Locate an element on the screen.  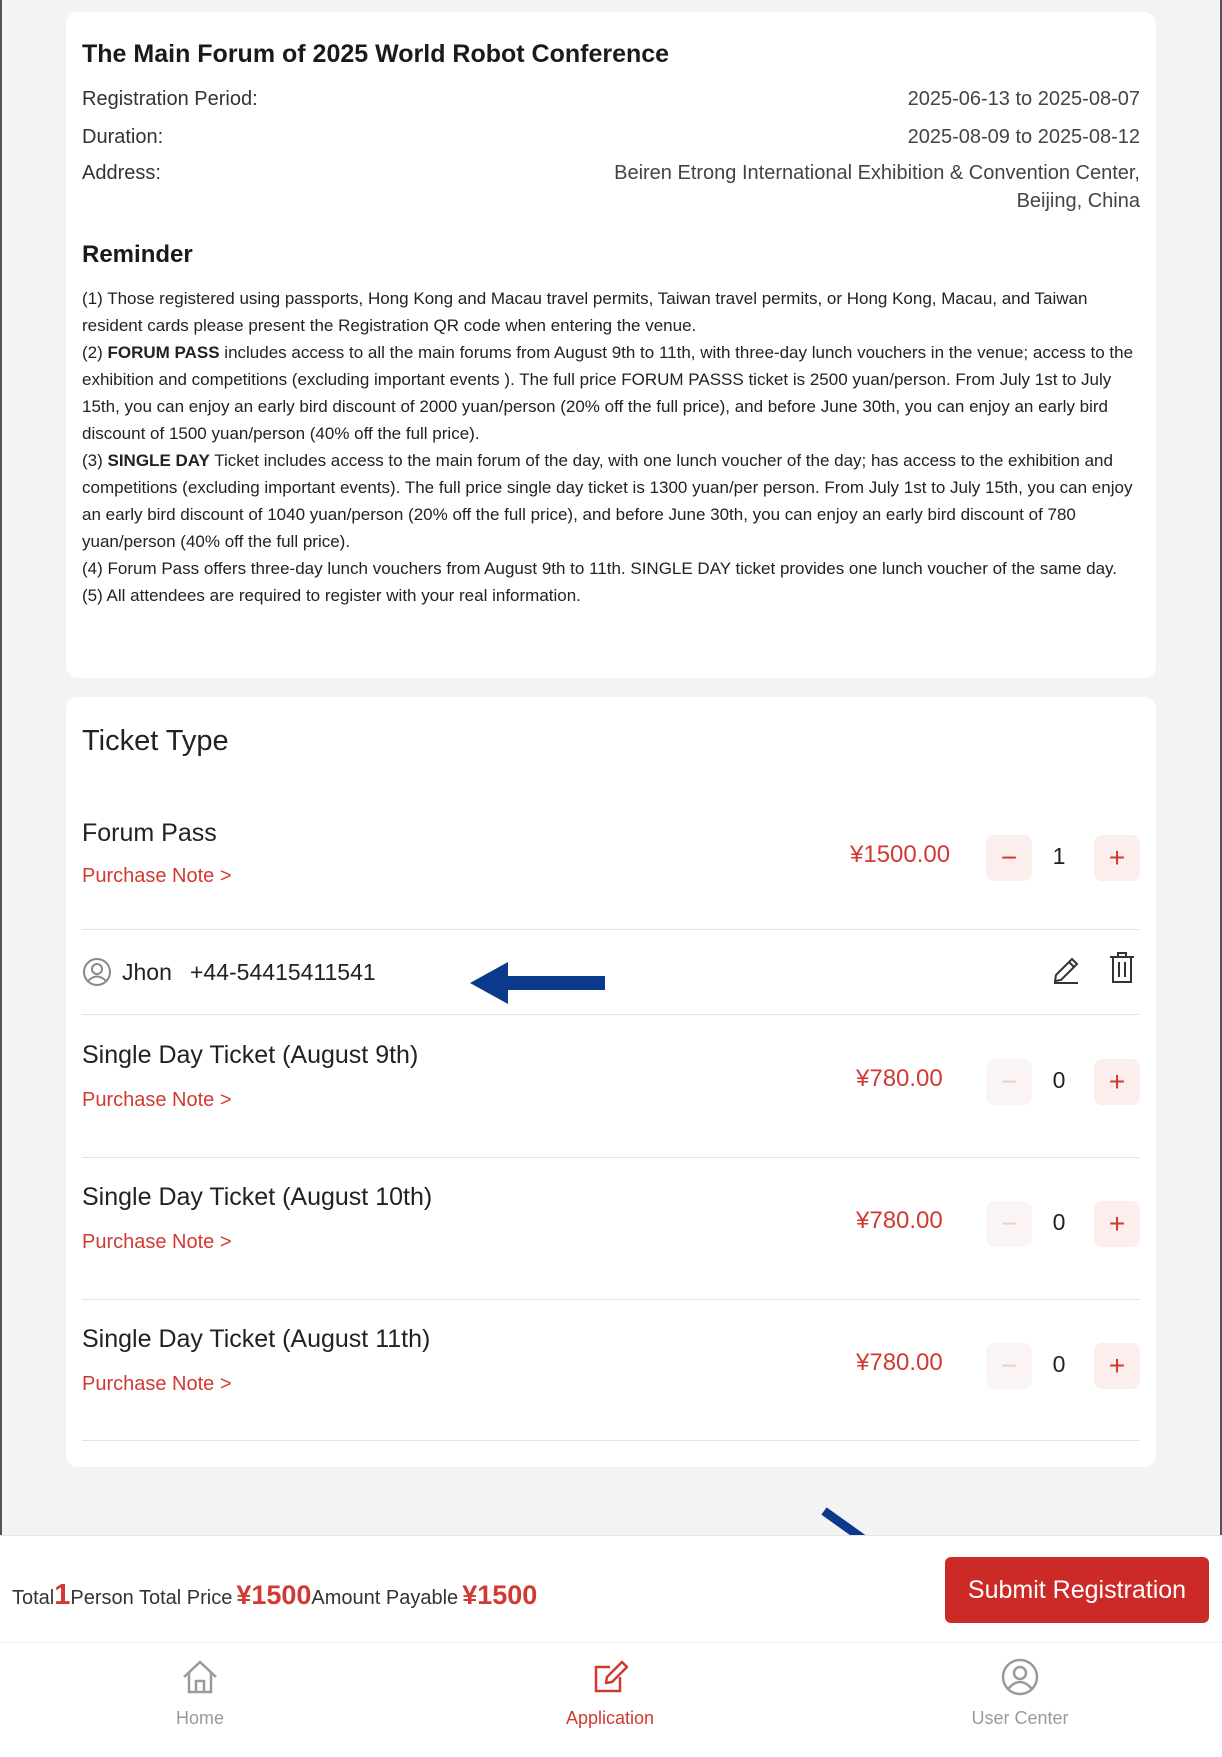
ticket-qty: 1 is located at coordinates (1059, 856).